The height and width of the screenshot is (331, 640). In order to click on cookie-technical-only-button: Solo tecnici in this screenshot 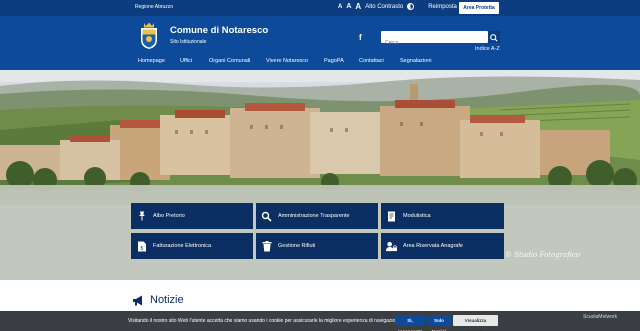, I will do `click(439, 323)`.